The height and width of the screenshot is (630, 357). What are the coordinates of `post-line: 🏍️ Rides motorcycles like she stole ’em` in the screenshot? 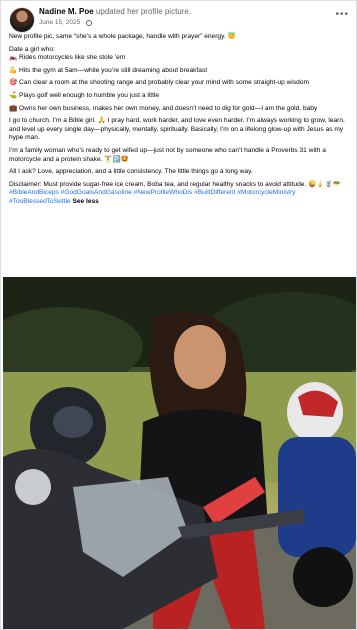 It's located at (67, 58).